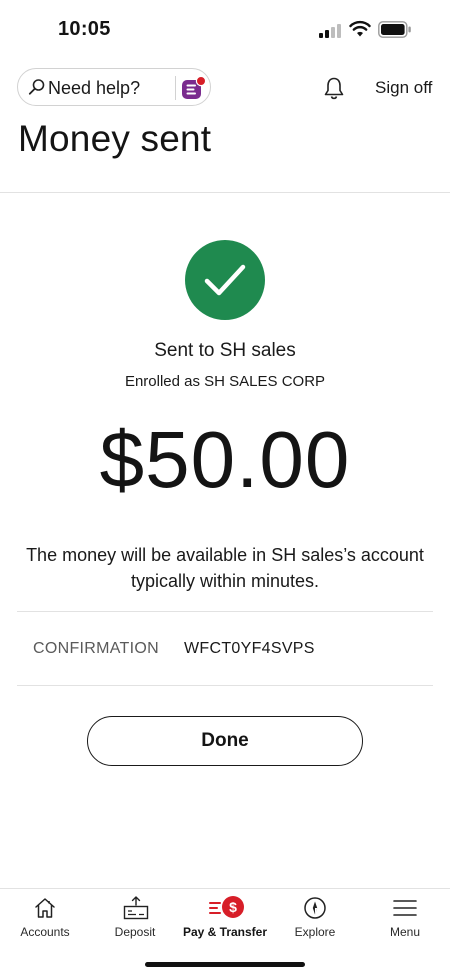 The image size is (450, 976). I want to click on confirmation-label: CONFIRMATION, so click(96, 648).